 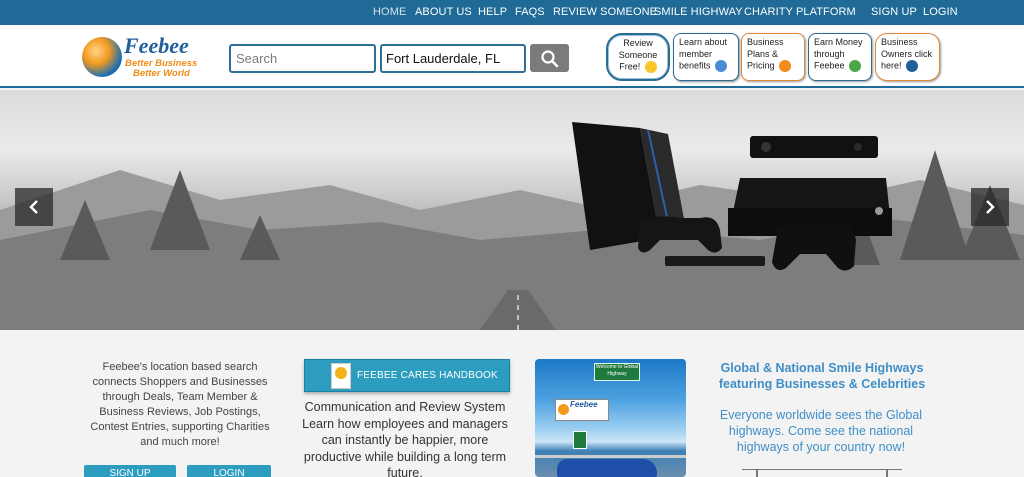 I want to click on global-highway-image: Welcome to Global Highway Feebee, so click(x=610, y=418).